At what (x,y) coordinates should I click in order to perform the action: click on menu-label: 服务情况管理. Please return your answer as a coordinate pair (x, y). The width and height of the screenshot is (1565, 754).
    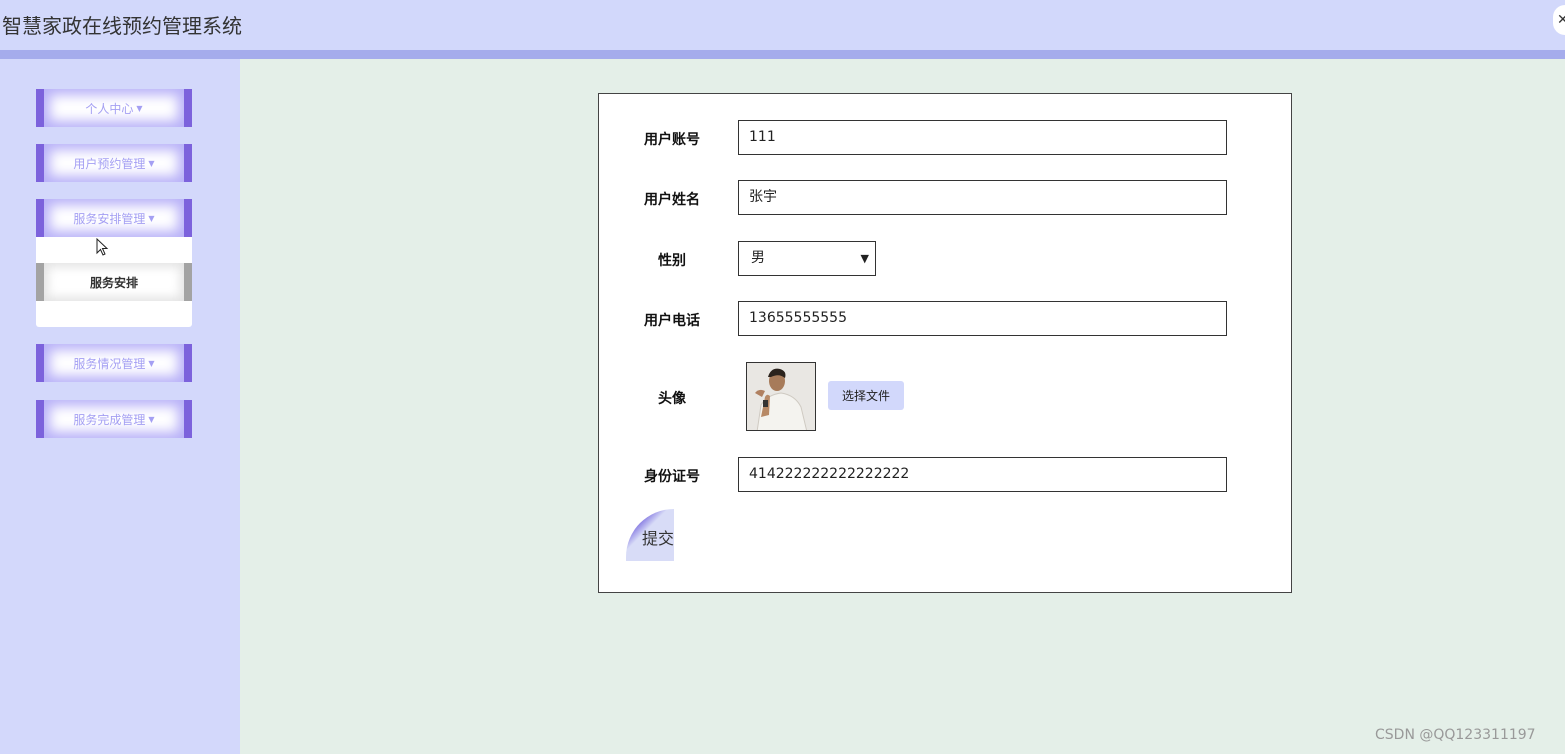
    Looking at the image, I should click on (109, 363).